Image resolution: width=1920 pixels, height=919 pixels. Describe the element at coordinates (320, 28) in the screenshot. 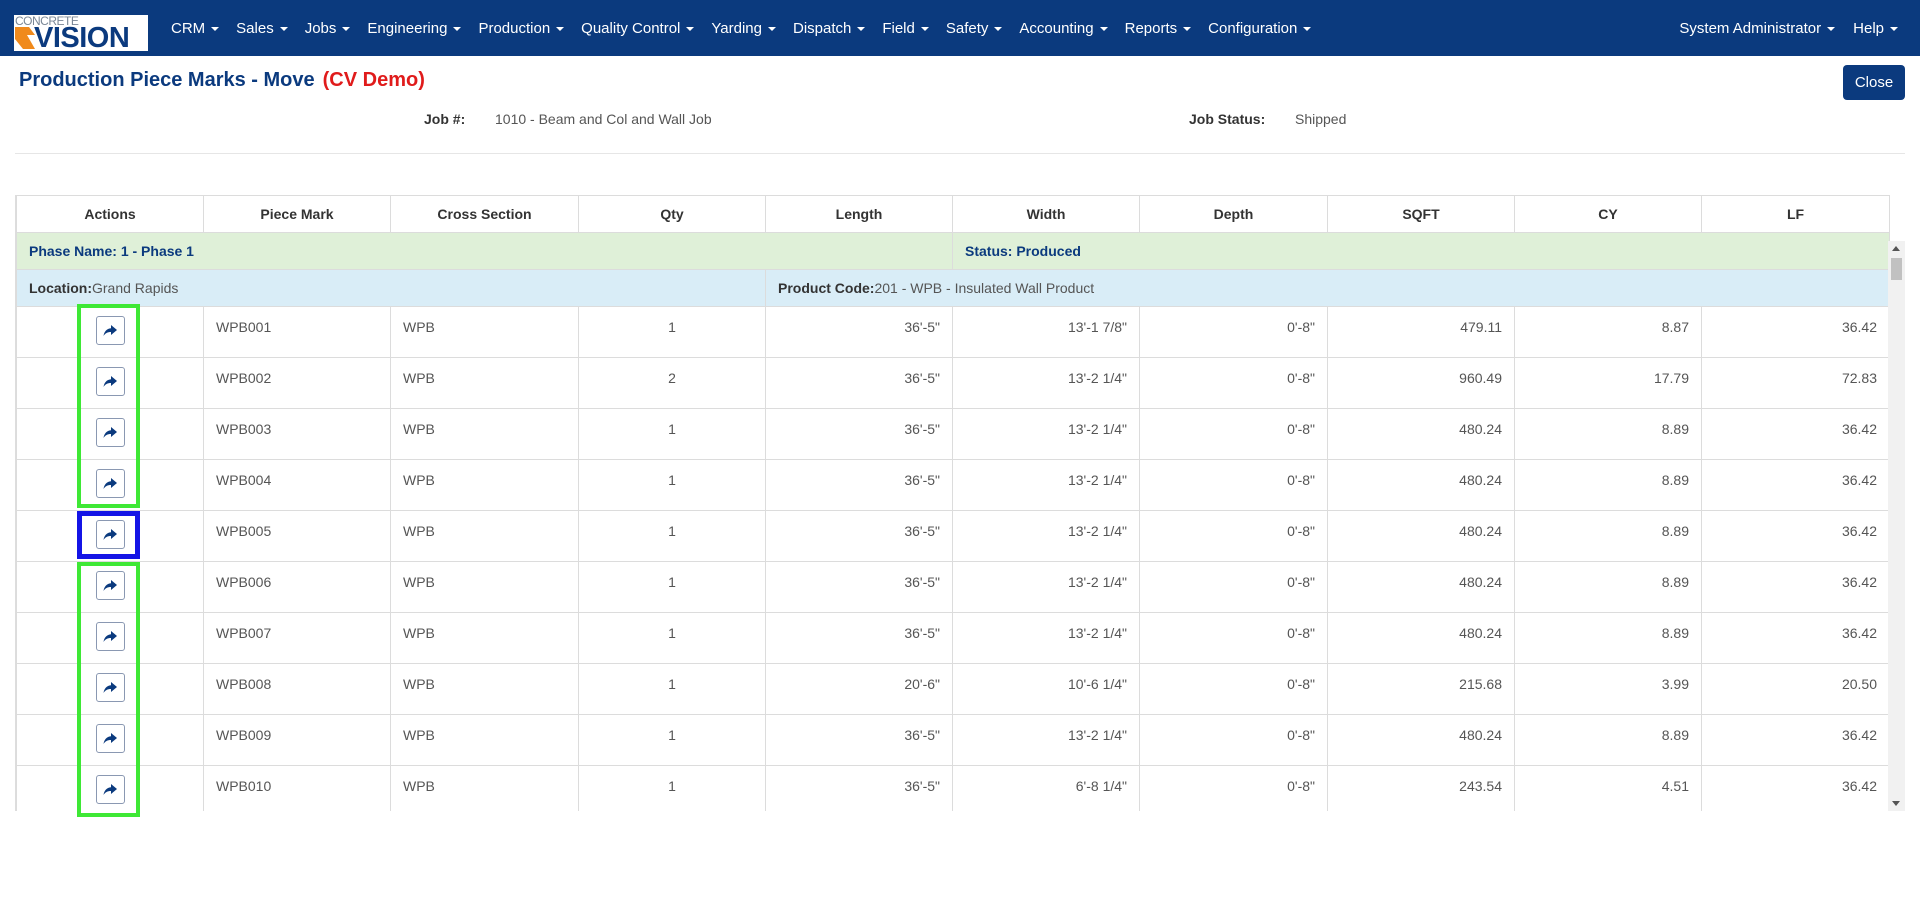

I see `nav-menu-item-label: Jobs` at that location.